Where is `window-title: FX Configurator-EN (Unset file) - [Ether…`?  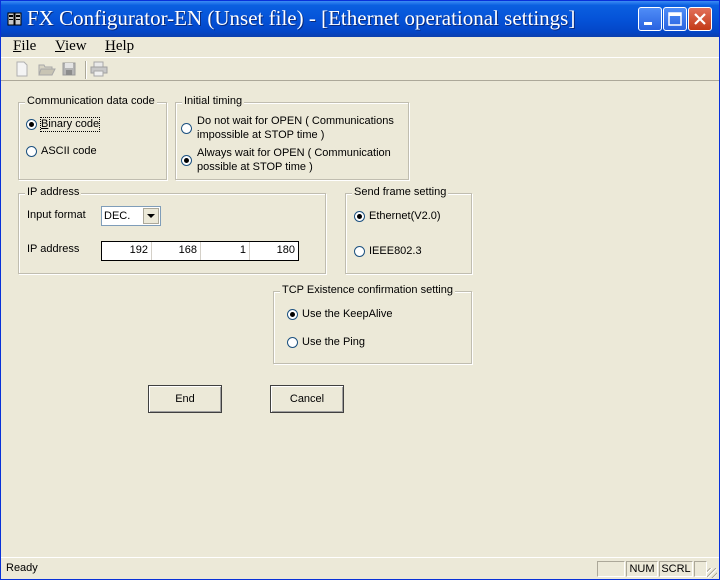
window-title: FX Configurator-EN (Unset file) - [Ether… is located at coordinates (301, 18).